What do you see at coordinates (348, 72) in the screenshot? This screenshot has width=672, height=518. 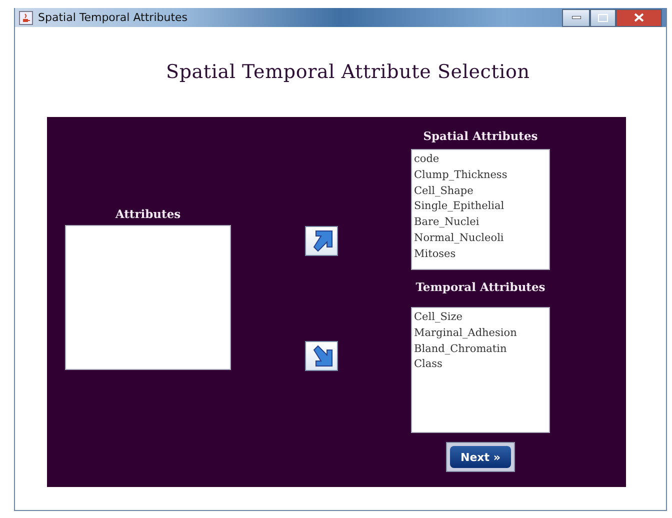 I see `page-heading: Spatial Temporal Attribute Selection` at bounding box center [348, 72].